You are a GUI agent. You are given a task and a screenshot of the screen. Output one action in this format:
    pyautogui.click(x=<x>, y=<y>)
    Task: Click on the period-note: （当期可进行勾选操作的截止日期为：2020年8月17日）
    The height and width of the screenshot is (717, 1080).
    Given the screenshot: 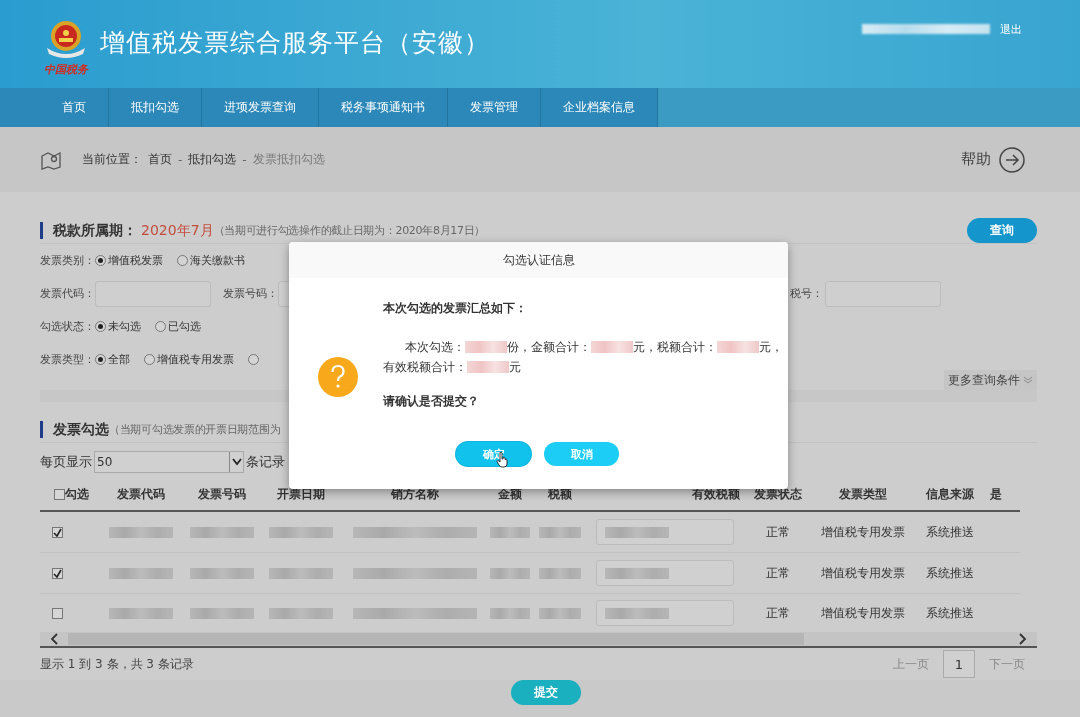 What is the action you would take?
    pyautogui.click(x=349, y=230)
    